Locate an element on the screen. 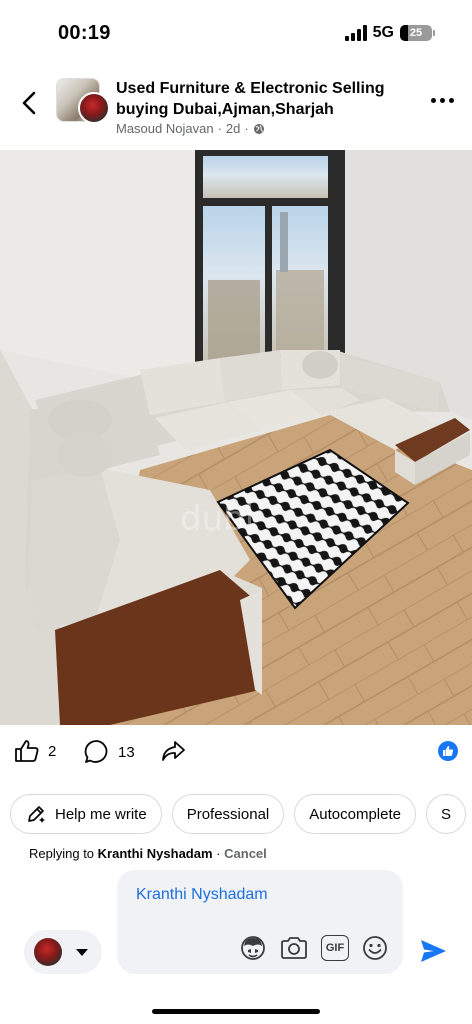 The image size is (472, 1024). chip-help-me-write: Help me write is located at coordinates (86, 814).